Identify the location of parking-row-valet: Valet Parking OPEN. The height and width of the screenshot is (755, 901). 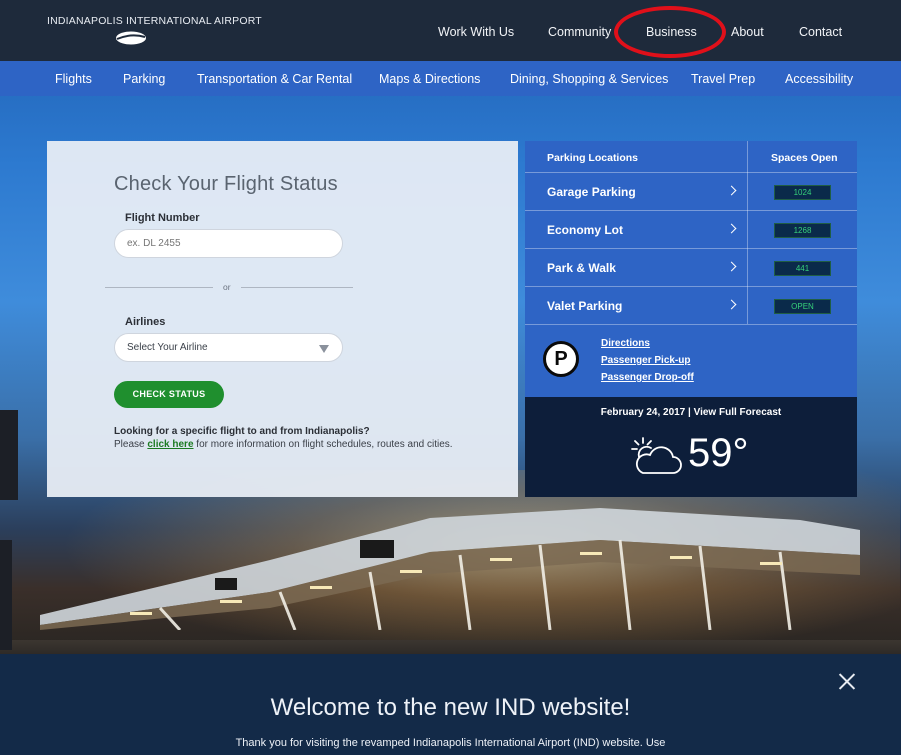
(691, 306).